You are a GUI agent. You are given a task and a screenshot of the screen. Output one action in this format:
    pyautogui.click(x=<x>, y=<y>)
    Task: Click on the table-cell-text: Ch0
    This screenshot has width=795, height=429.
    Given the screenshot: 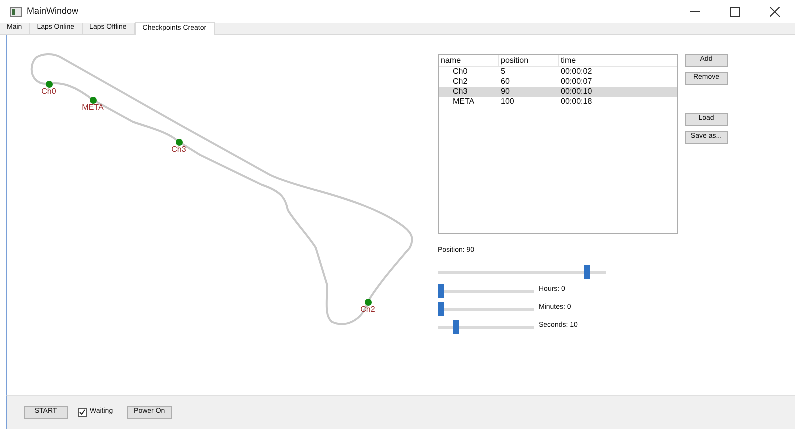 What is the action you would take?
    pyautogui.click(x=460, y=72)
    